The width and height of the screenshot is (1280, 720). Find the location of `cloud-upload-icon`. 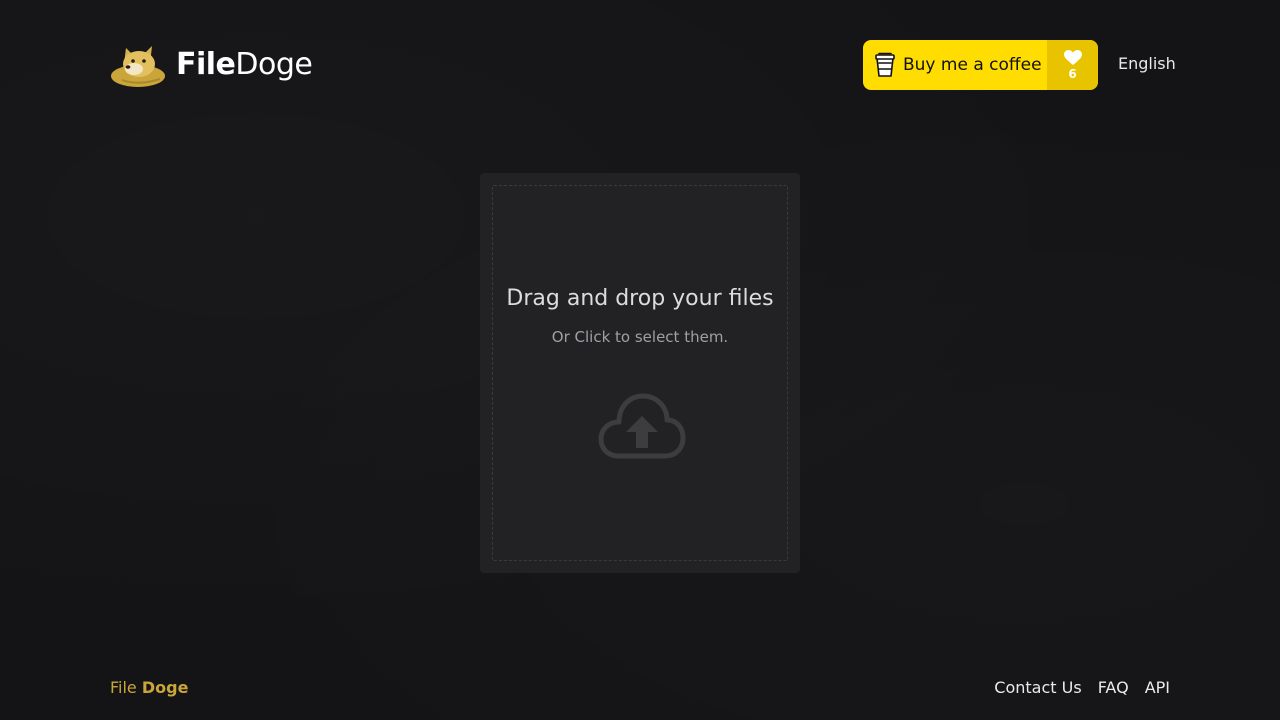

cloud-upload-icon is located at coordinates (642, 426).